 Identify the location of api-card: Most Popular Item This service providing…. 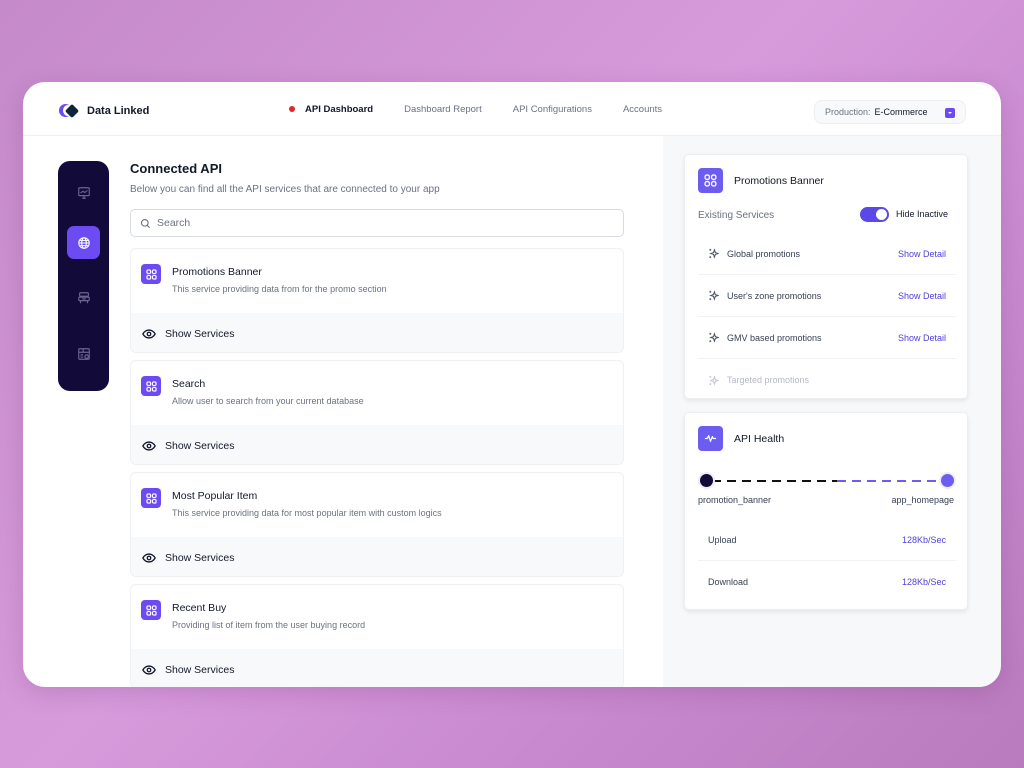
(377, 524).